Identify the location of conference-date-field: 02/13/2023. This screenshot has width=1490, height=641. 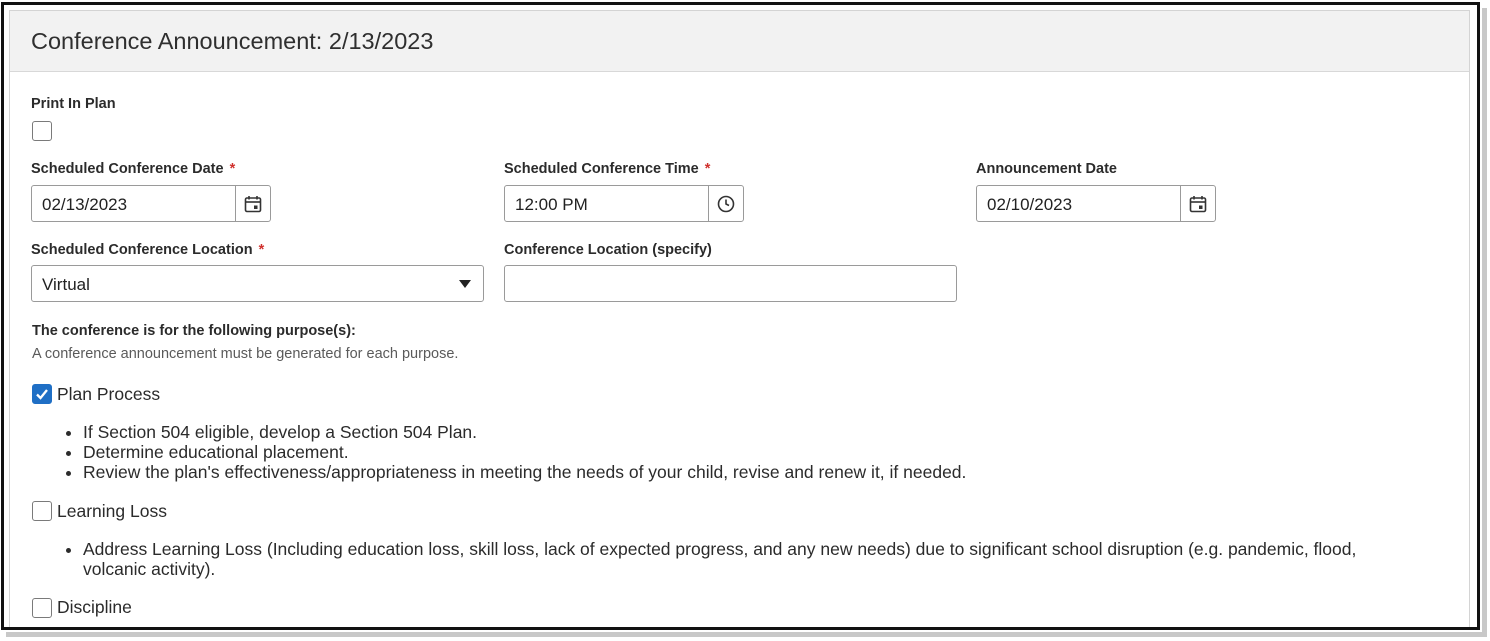
(151, 203).